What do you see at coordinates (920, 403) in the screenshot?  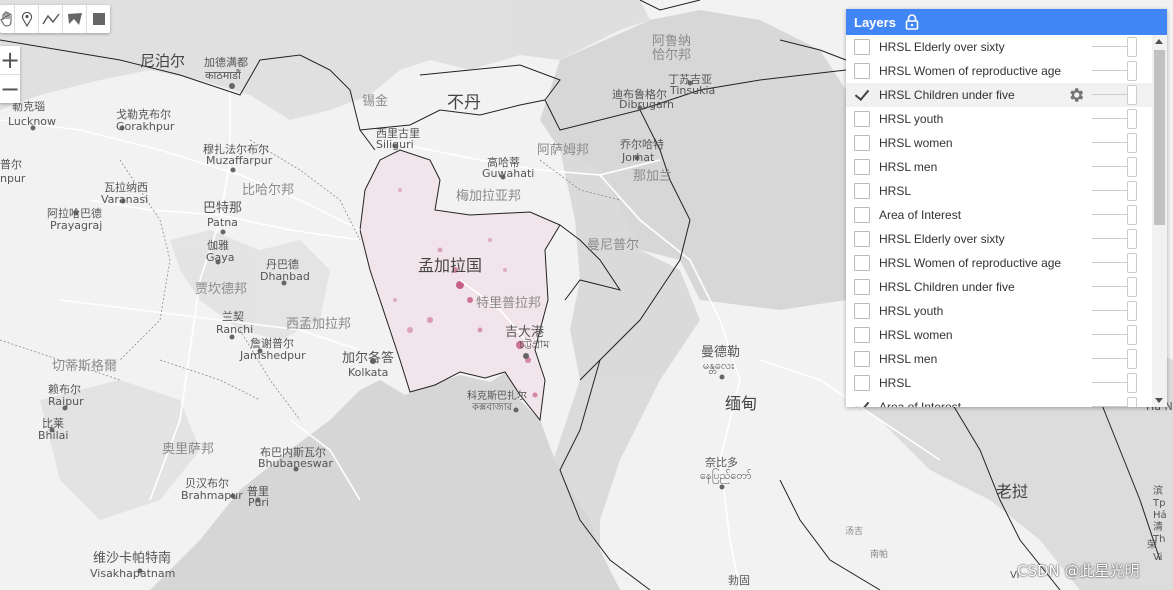 I see `layer-name: Area of Interest` at bounding box center [920, 403].